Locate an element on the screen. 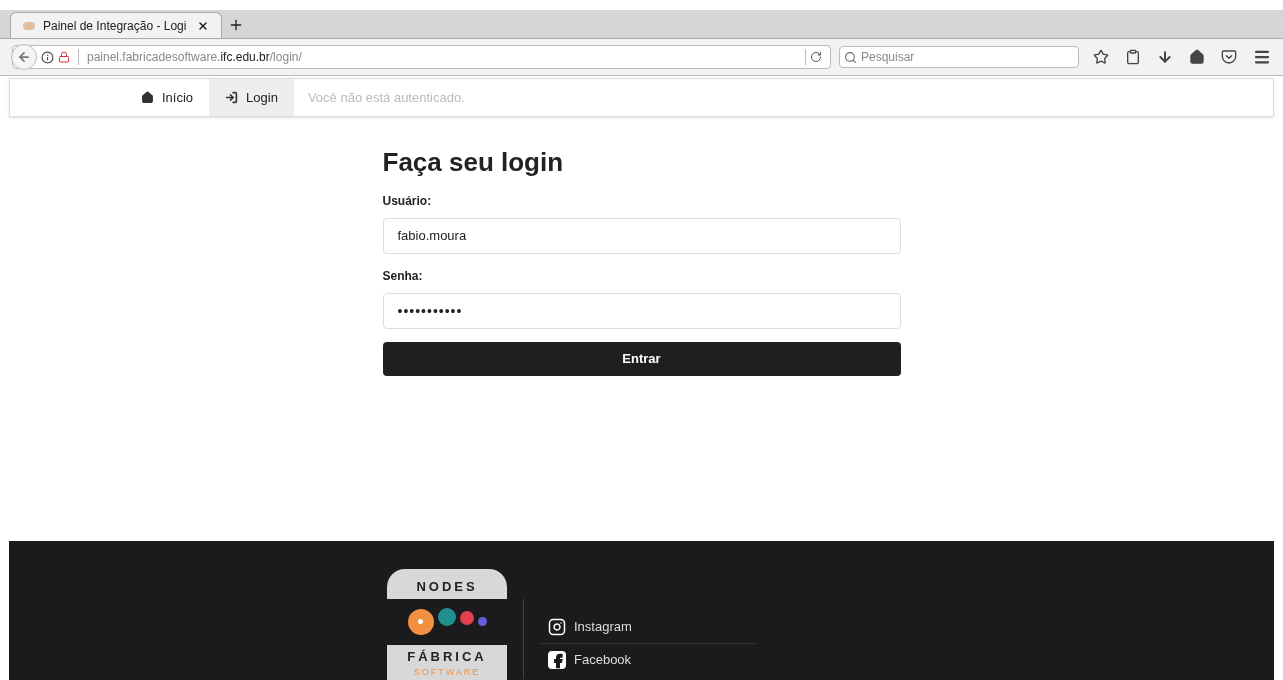 The image size is (1283, 680). url-text: painel.fabricadesoftware.ifc.edu.br/login/ is located at coordinates (194, 57).